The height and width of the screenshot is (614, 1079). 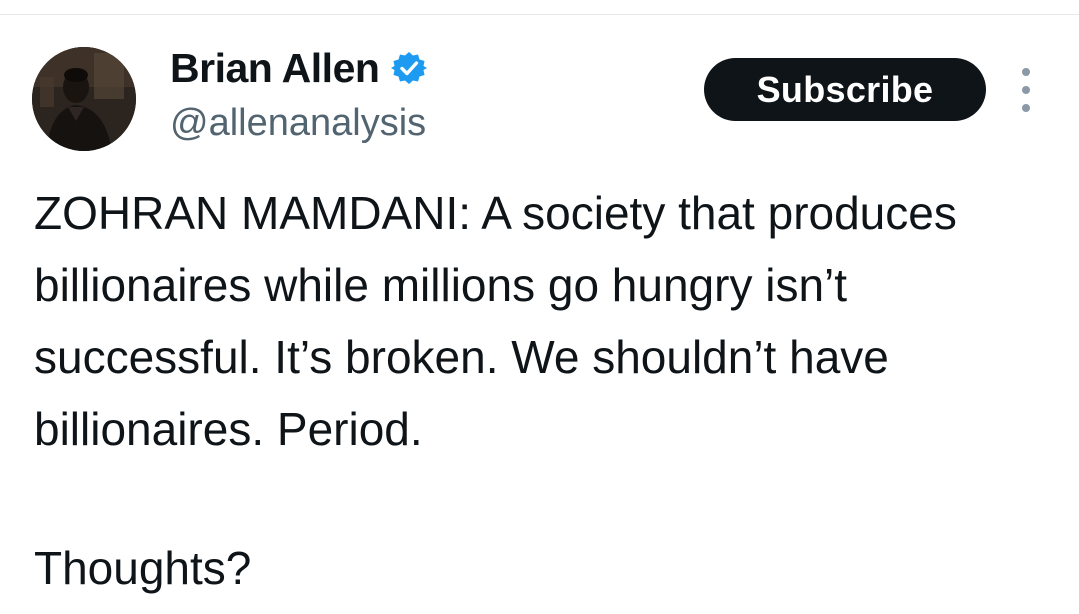 I want to click on author-name-row: Brian Allen, so click(x=299, y=68).